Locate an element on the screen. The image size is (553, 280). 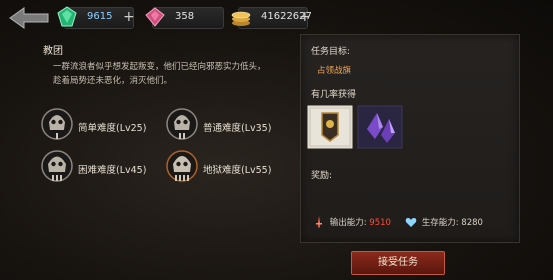
drop-item-crystal is located at coordinates (380, 127).